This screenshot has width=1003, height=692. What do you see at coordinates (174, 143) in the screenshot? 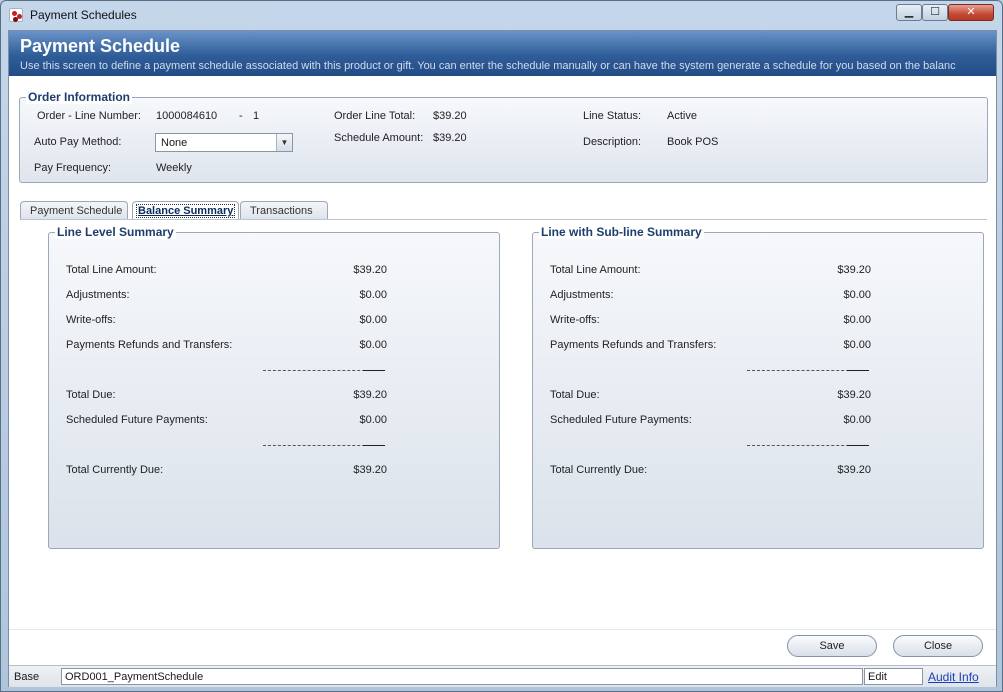
I see `auto-pay-method-value: None` at bounding box center [174, 143].